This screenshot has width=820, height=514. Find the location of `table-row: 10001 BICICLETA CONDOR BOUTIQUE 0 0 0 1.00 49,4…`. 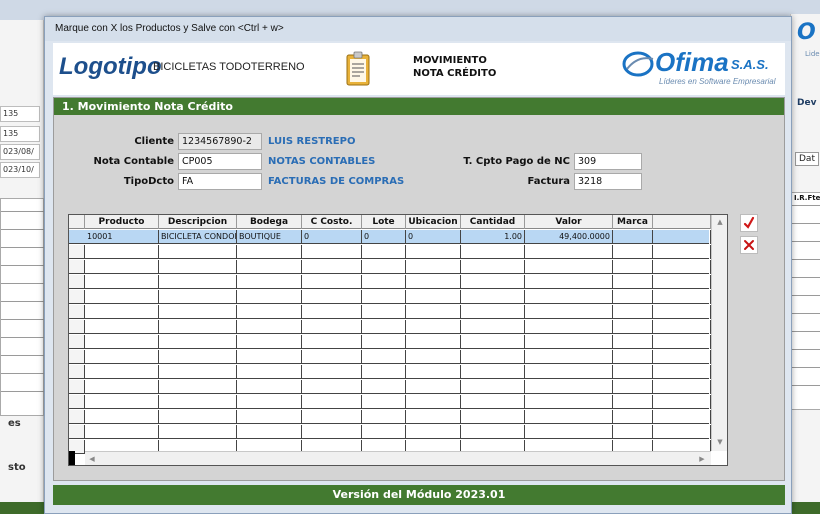

table-row: 10001 BICICLETA CONDOR BOUTIQUE 0 0 0 1.00 49,4… is located at coordinates (390, 237).